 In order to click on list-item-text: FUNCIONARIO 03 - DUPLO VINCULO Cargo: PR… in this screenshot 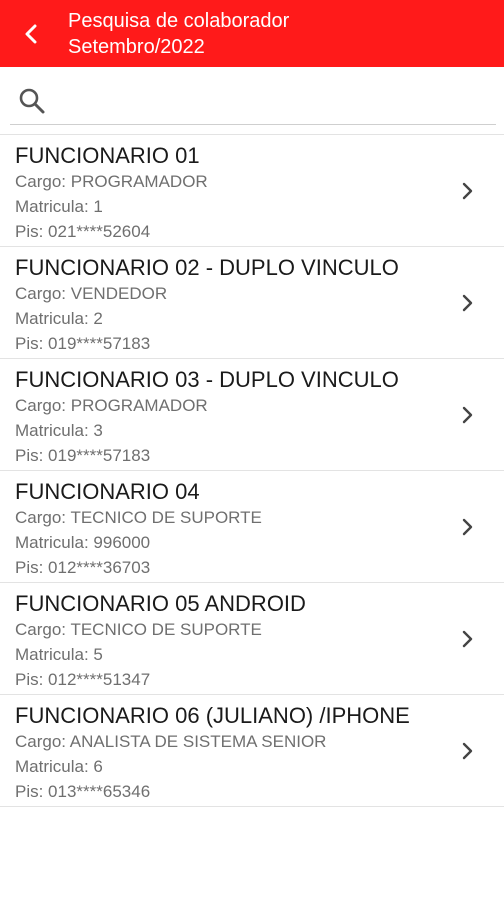, I will do `click(225, 417)`.